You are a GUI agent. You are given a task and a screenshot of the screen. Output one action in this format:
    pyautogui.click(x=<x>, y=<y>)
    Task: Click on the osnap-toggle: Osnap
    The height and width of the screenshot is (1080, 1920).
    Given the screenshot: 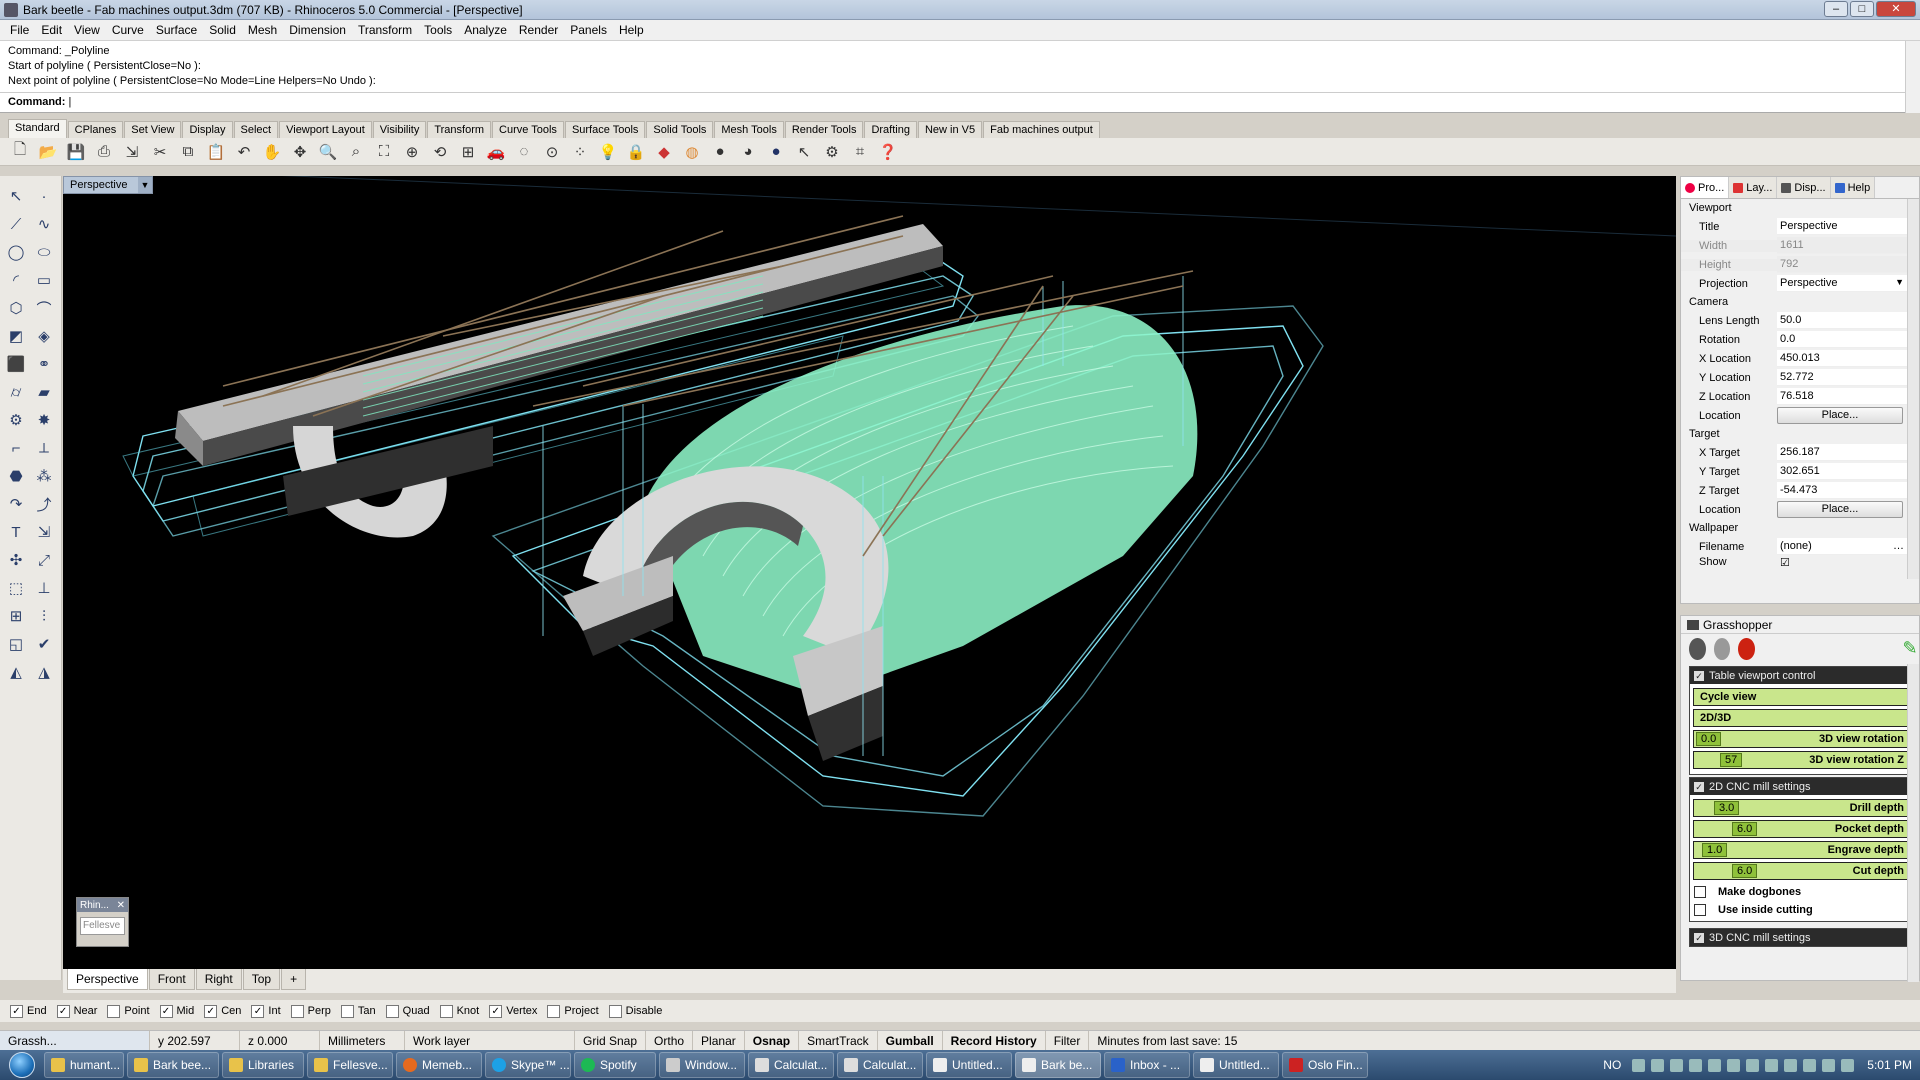 What is the action you would take?
    pyautogui.click(x=772, y=1040)
    